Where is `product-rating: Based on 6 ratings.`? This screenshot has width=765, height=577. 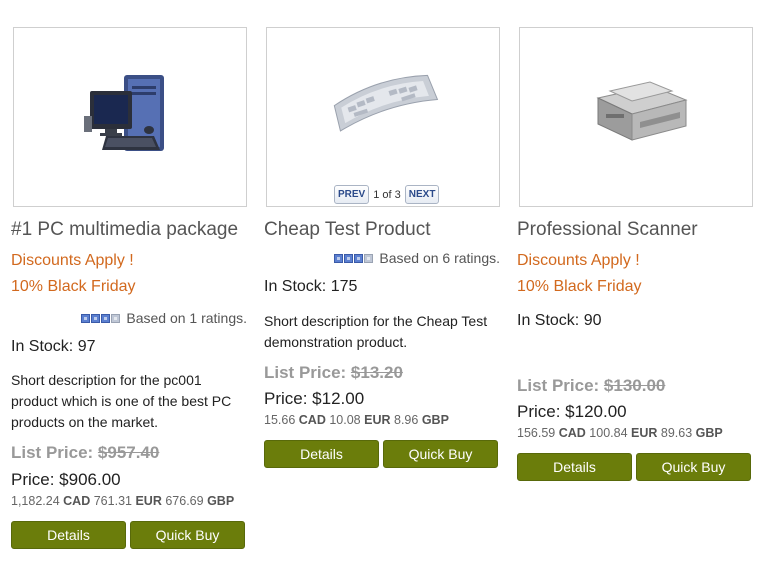
product-rating: Based on 6 ratings. is located at coordinates (417, 258).